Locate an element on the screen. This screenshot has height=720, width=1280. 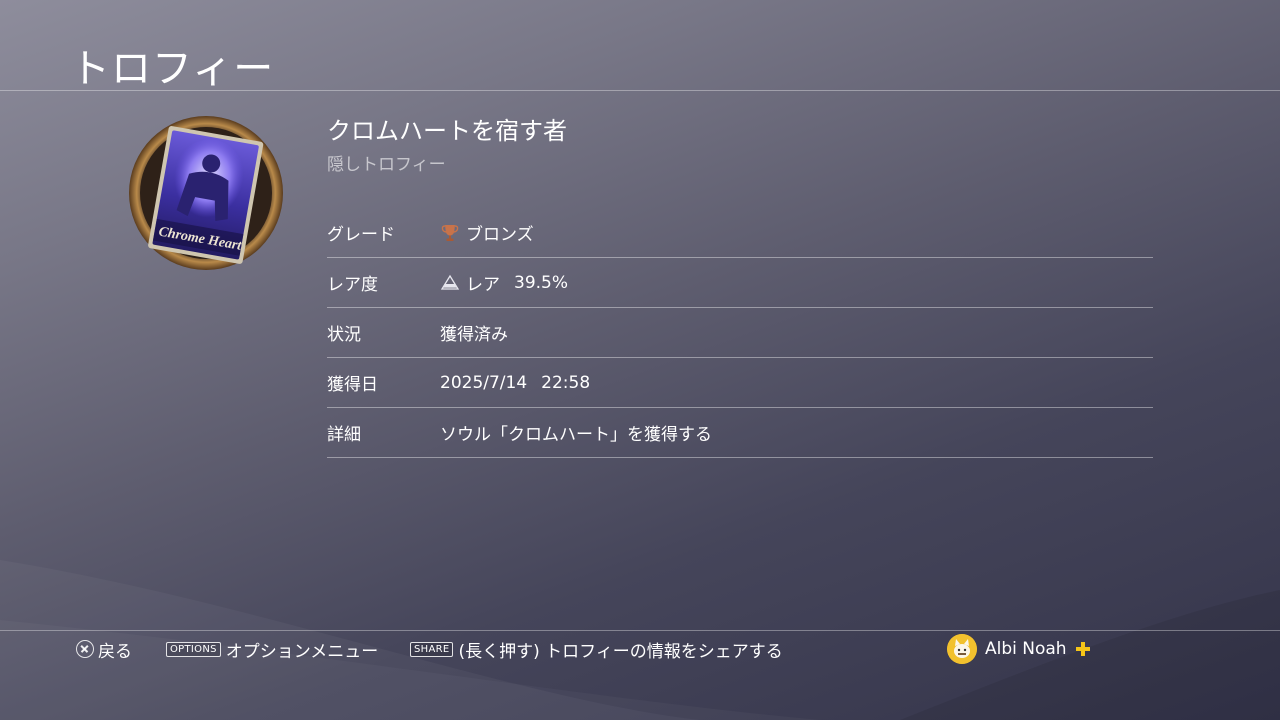
rarity-value: レア is located at coordinates (483, 285).